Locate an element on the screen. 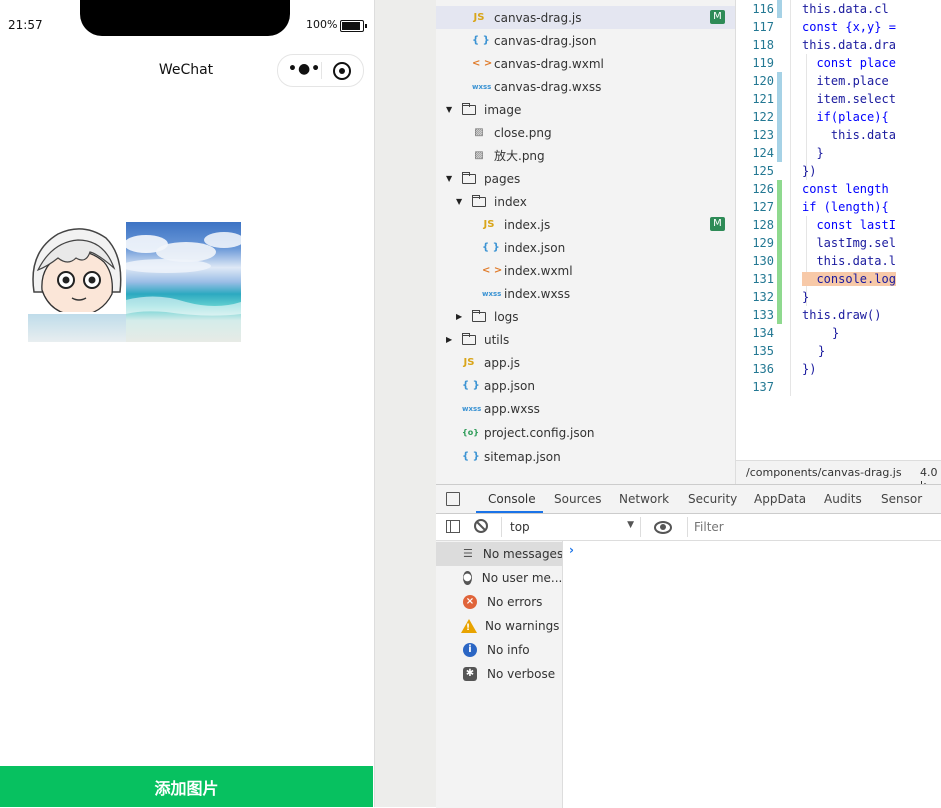 Image resolution: width=941 pixels, height=808 pixels. line-number: 137 is located at coordinates (763, 387).